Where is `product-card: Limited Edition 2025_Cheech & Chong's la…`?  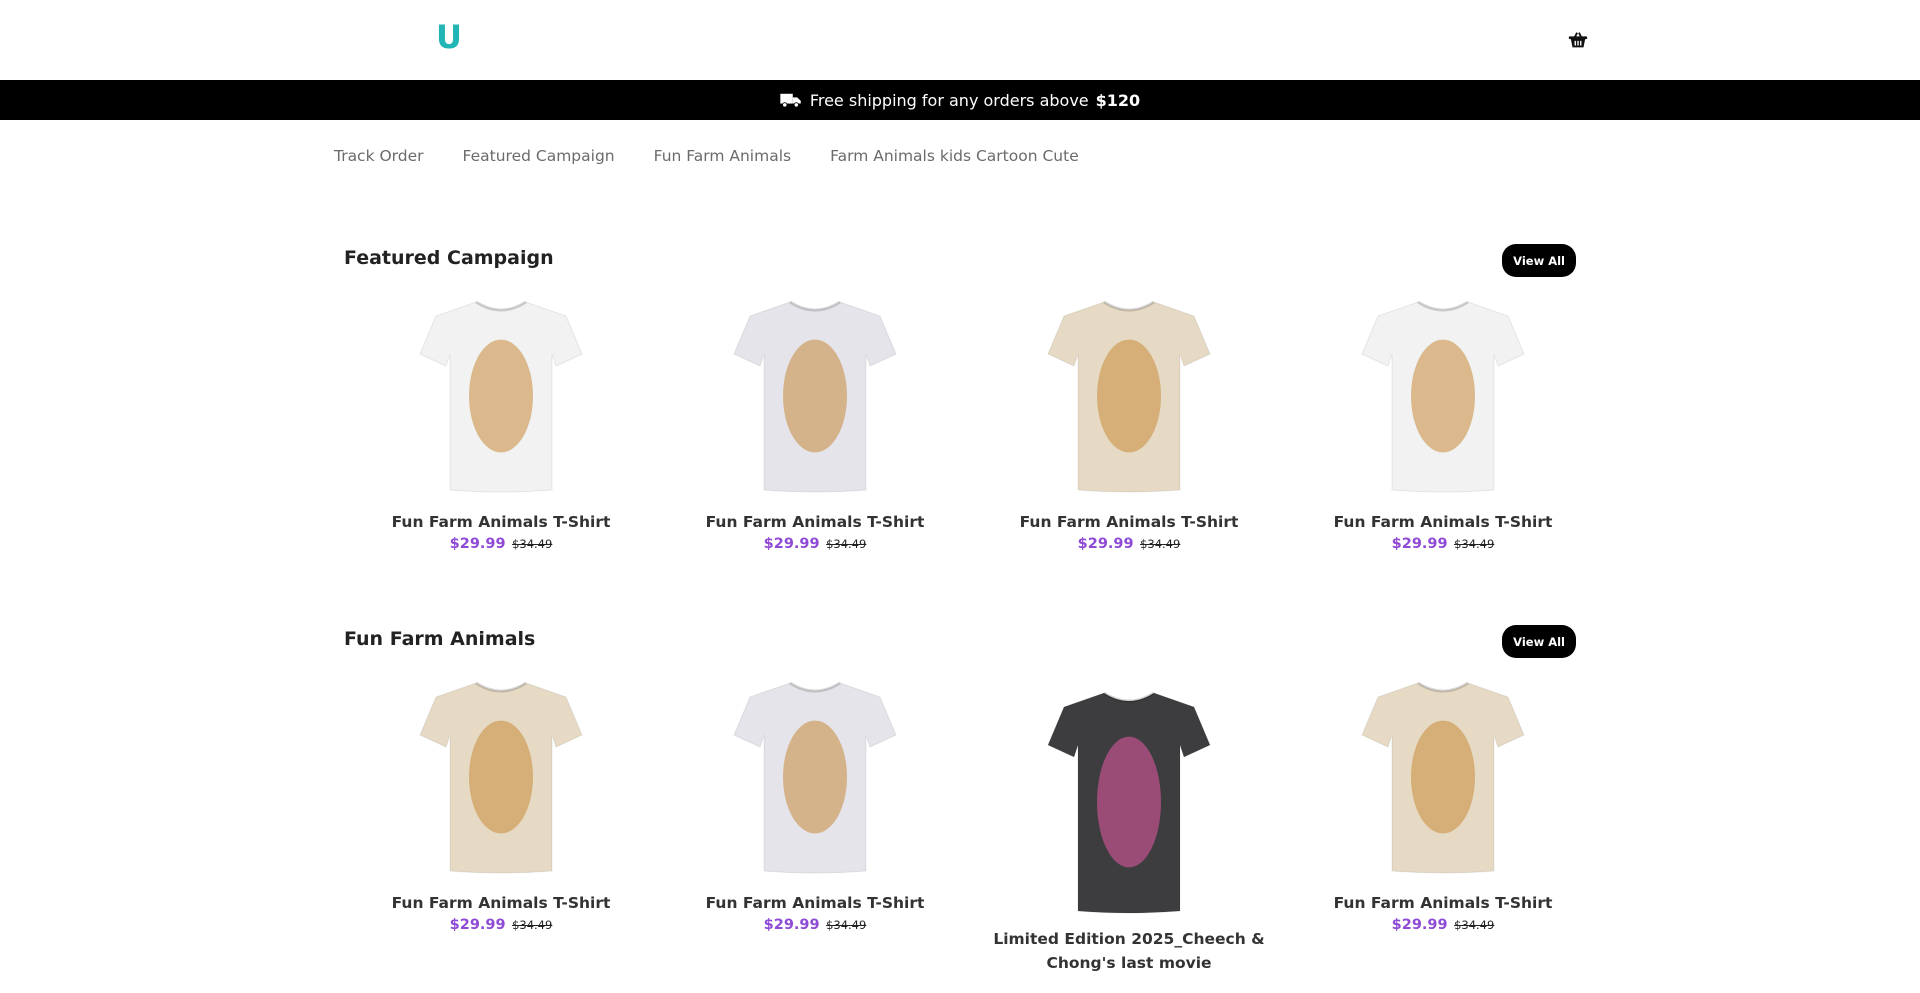 product-card: Limited Edition 2025_Cheech & Chong's la… is located at coordinates (1129, 826).